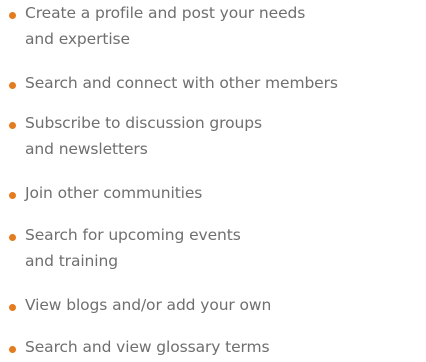 Image resolution: width=426 pixels, height=362 pixels. Describe the element at coordinates (114, 193) in the screenshot. I see `list-item-label: Join other communities` at that location.